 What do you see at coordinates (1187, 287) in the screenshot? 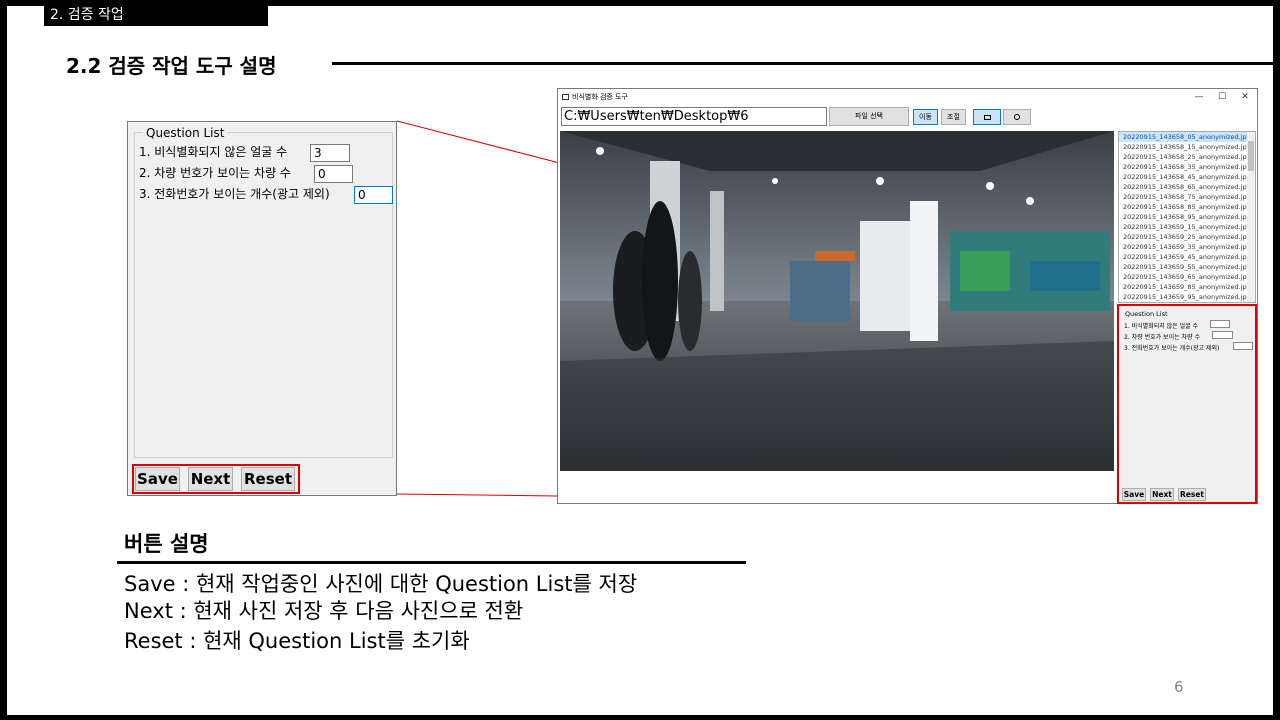
I see `file-list-item: 20220915_143659_85_anonymized.jpg` at bounding box center [1187, 287].